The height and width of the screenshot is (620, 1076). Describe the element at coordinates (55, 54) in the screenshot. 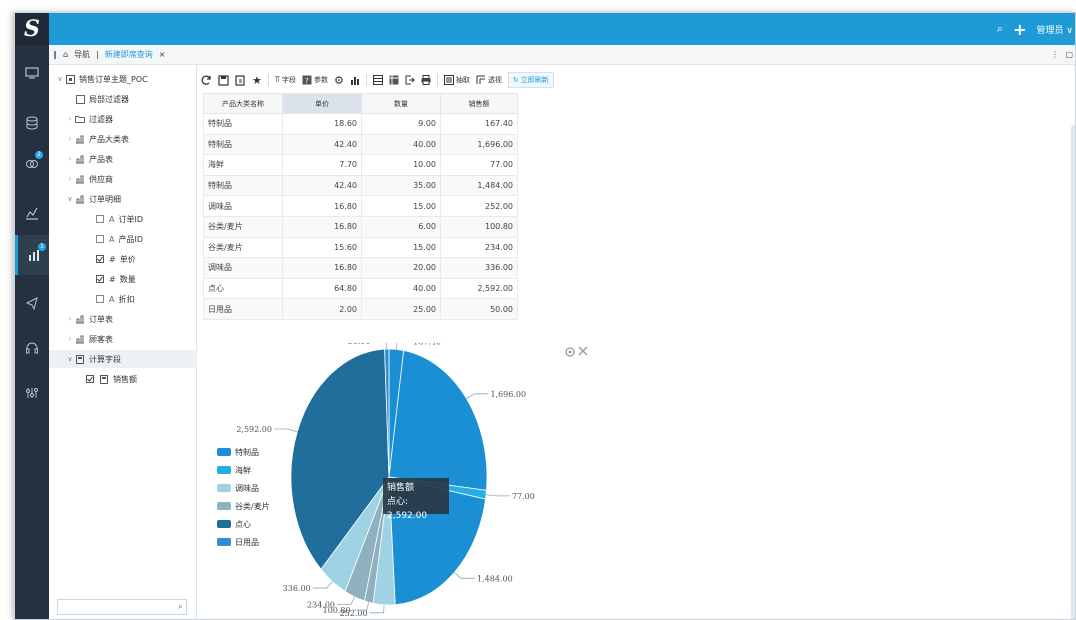

I see `collapse-icon: ‖` at that location.